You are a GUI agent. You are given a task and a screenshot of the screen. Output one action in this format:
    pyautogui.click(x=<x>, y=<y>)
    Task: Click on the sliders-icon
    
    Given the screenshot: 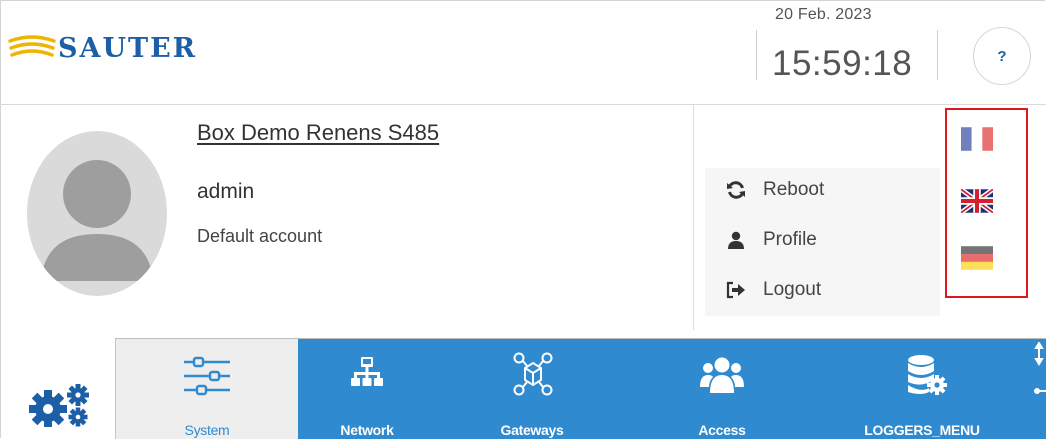 What is the action you would take?
    pyautogui.click(x=207, y=376)
    